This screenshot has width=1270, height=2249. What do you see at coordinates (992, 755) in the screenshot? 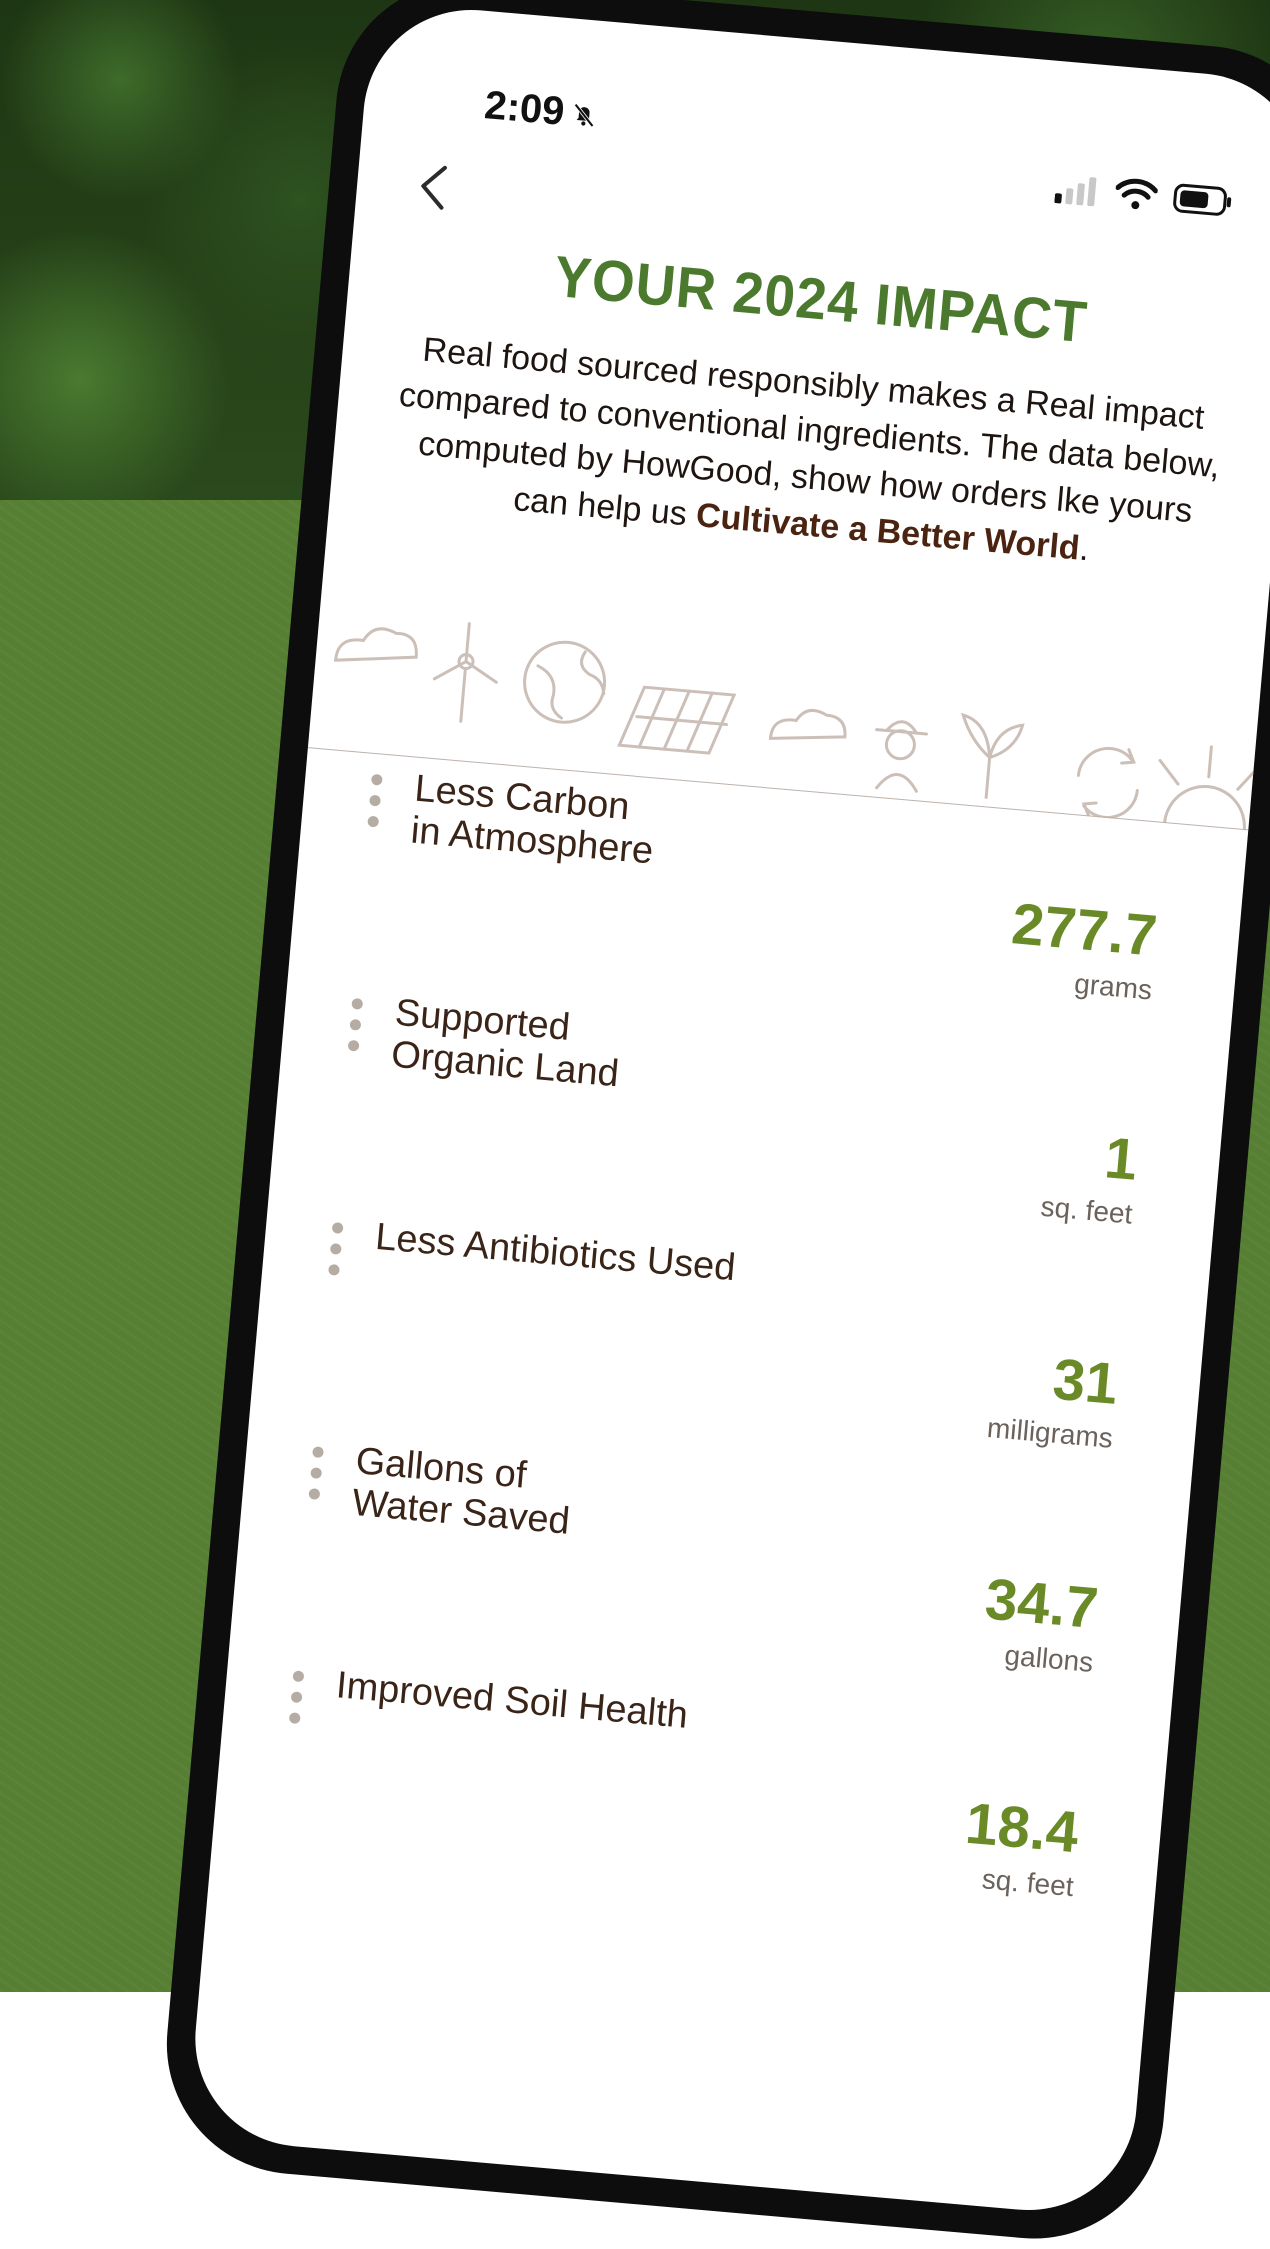
I see `sprout-icon` at bounding box center [992, 755].